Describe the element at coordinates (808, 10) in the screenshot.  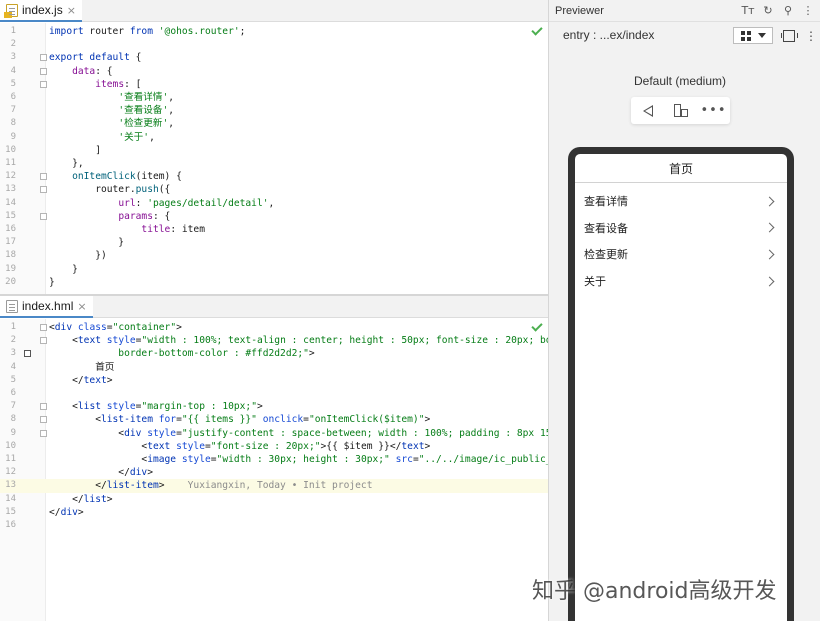
I see `more-options-icon: ⋮` at that location.